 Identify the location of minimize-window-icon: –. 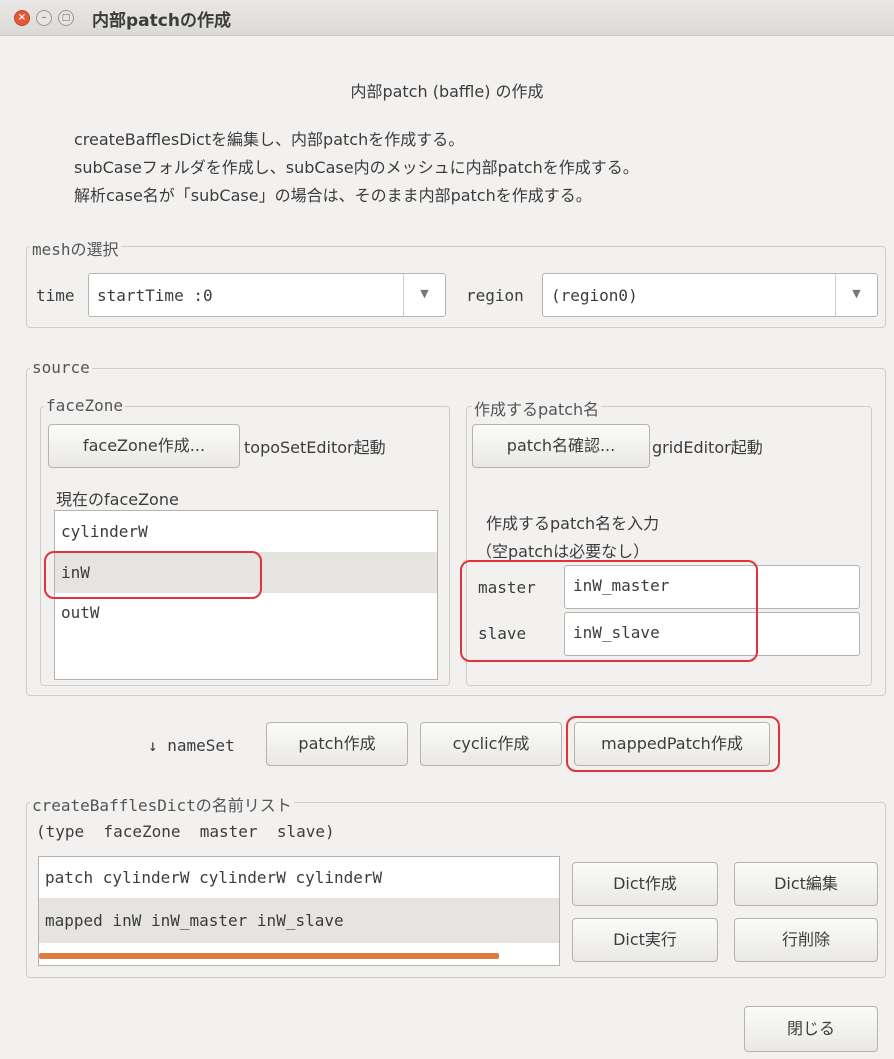
(44, 18).